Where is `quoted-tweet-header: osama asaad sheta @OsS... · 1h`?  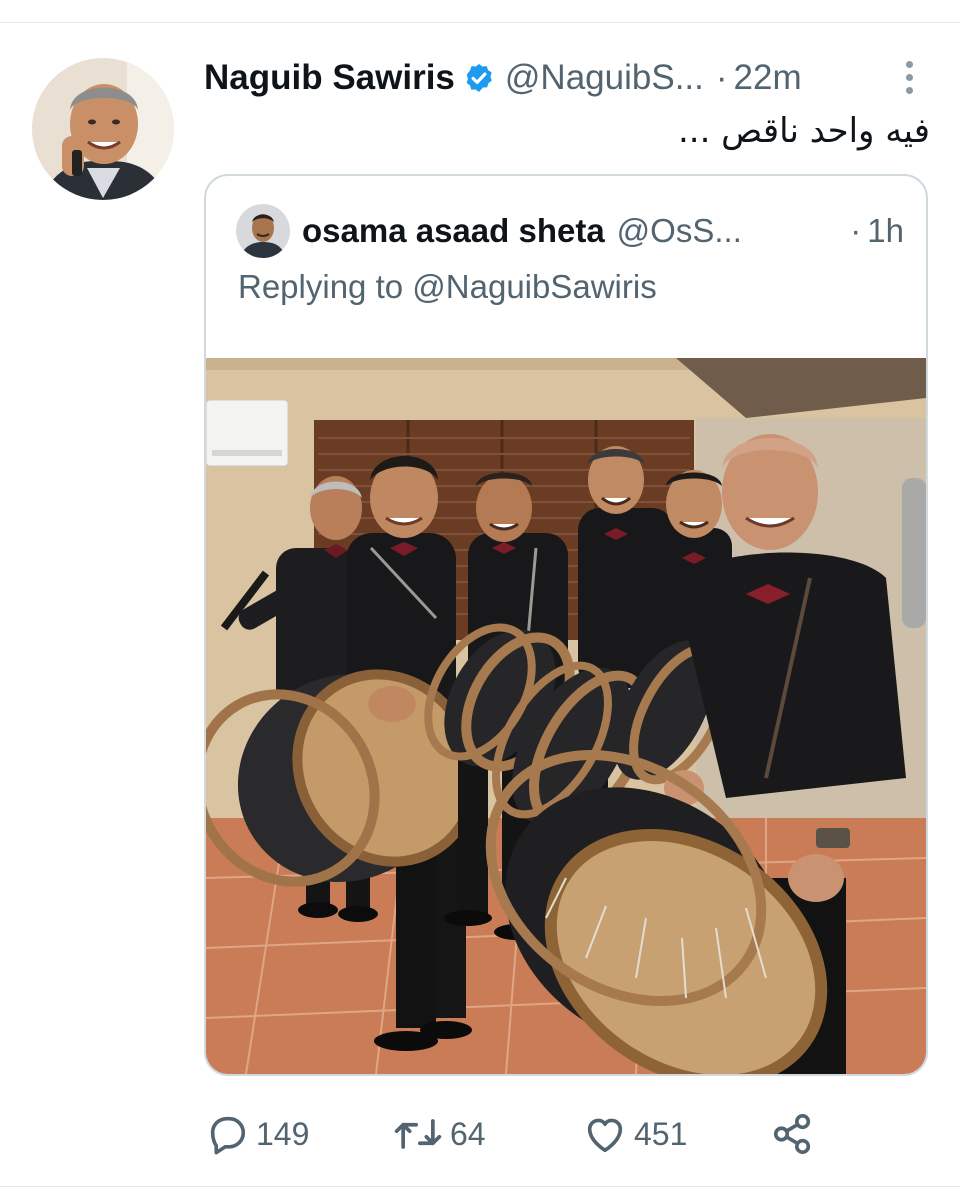
quoted-tweet-header: osama asaad sheta @OsS... · 1h is located at coordinates (608, 231).